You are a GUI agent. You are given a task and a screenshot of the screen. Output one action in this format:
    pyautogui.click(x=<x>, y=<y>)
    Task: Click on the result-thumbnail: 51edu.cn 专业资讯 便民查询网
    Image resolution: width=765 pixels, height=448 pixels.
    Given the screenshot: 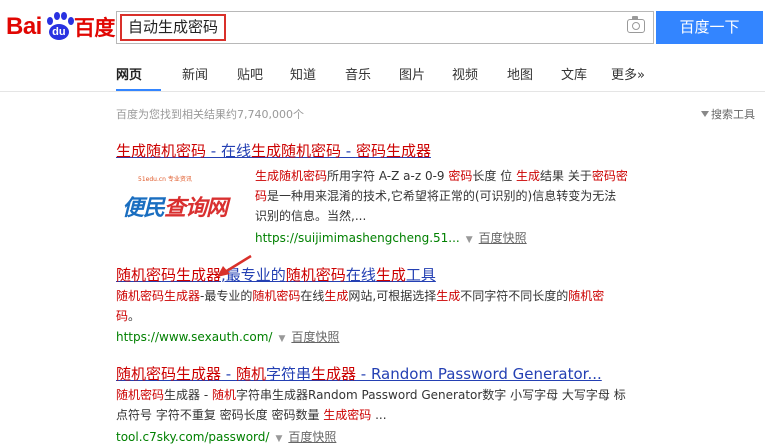 What is the action you would take?
    pyautogui.click(x=180, y=199)
    